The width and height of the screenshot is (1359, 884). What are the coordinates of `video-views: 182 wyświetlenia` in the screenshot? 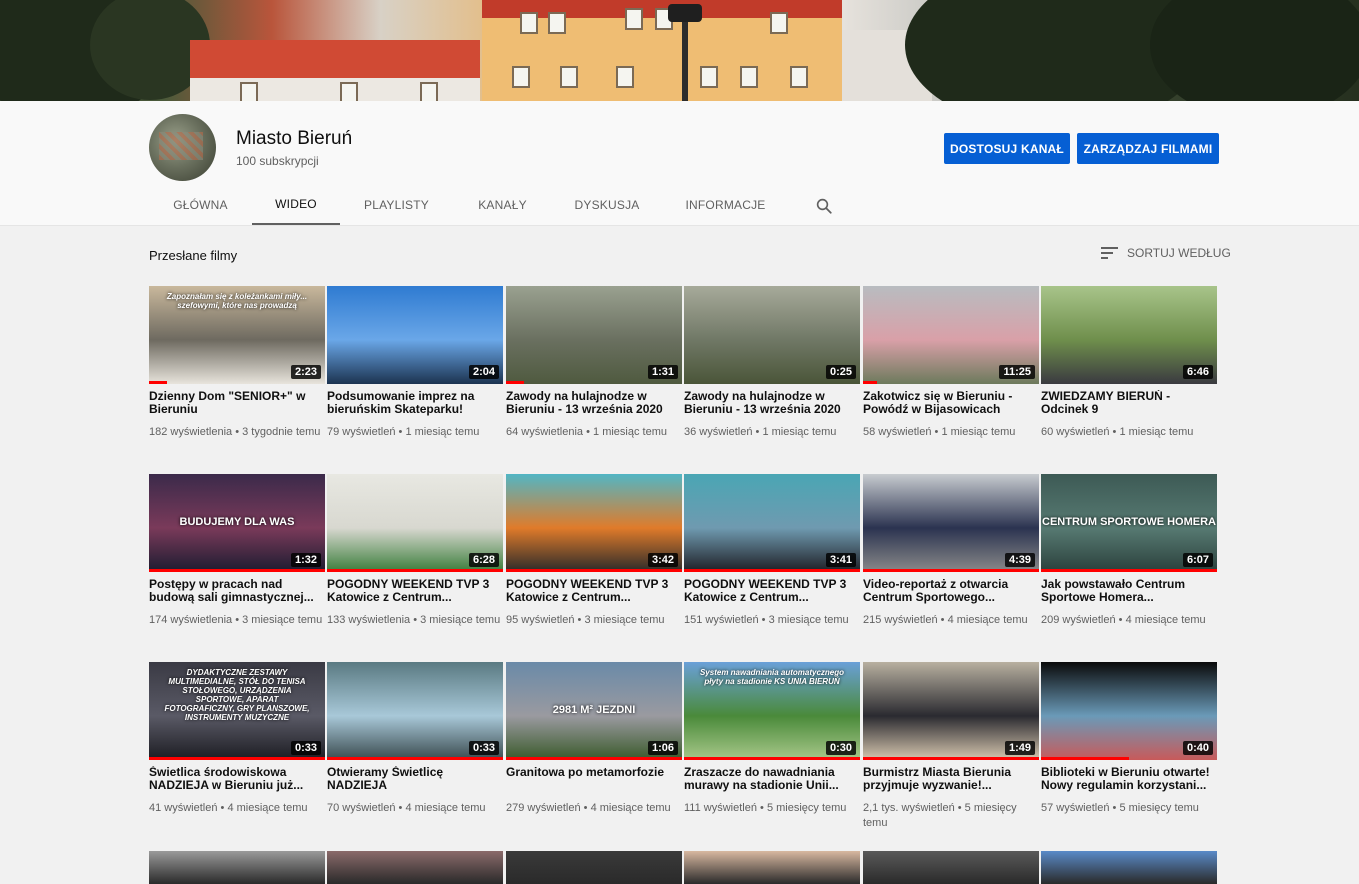 It's located at (191, 432).